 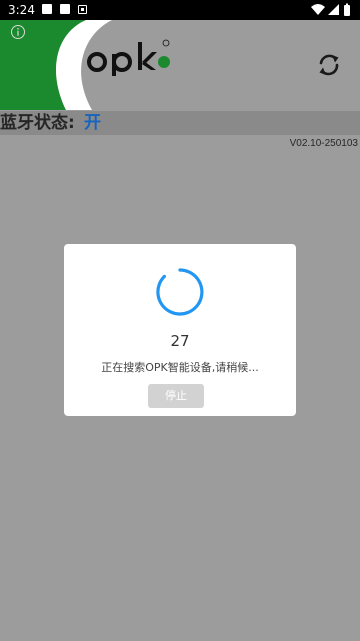 I want to click on stop-button: 停止, so click(x=176, y=396).